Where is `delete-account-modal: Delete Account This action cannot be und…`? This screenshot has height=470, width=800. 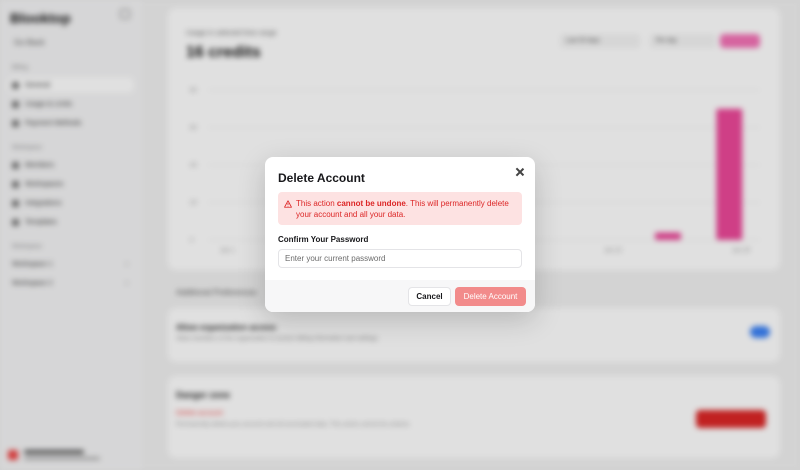
delete-account-modal: Delete Account This action cannot be und… is located at coordinates (400, 234).